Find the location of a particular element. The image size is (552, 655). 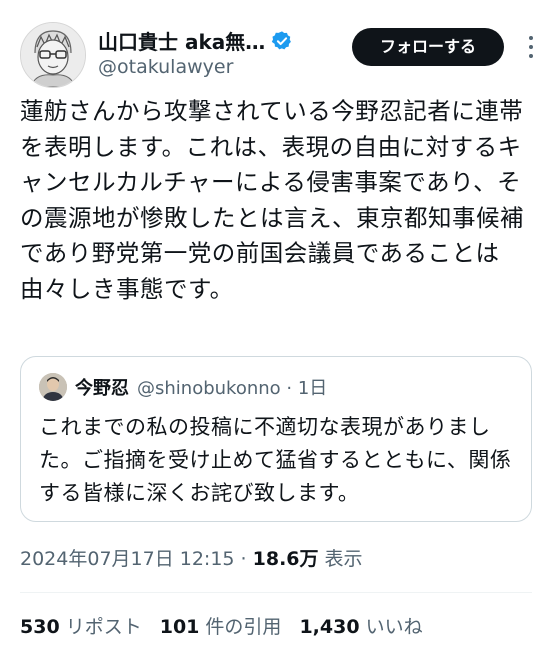

author-handle: @otakulawyer is located at coordinates (165, 67).